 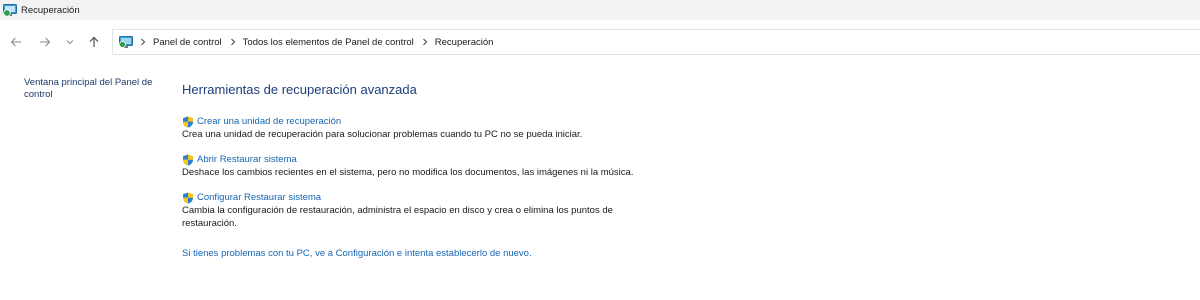 What do you see at coordinates (126, 42) in the screenshot?
I see `control-panel-icon` at bounding box center [126, 42].